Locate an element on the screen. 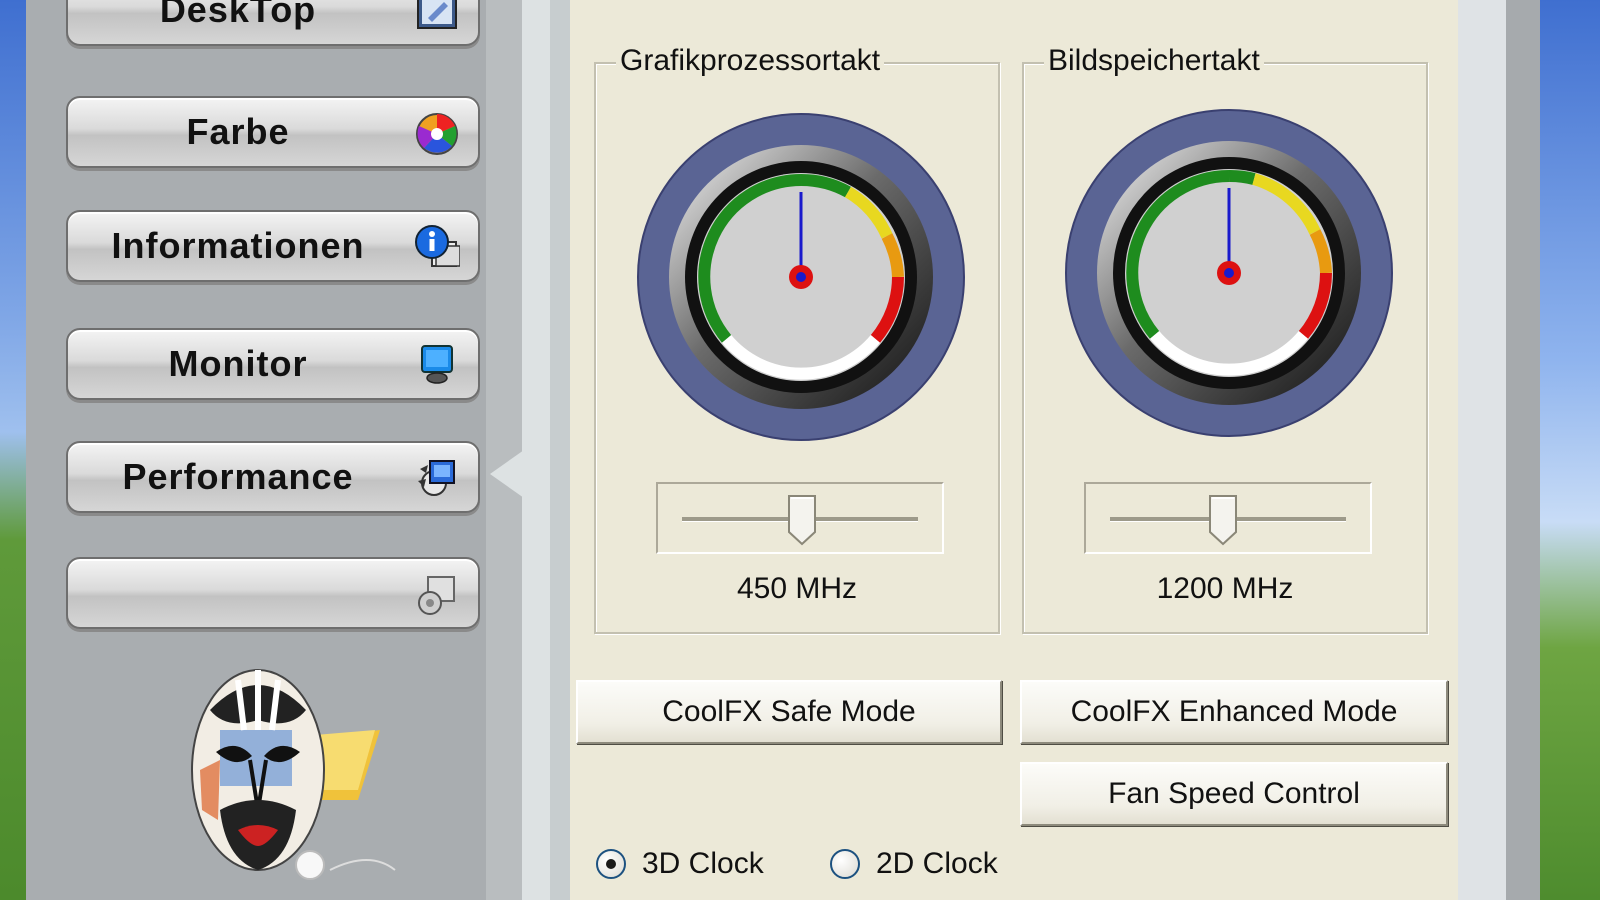 This screenshot has height=900, width=1600. memory-clock-slider is located at coordinates (1228, 518).